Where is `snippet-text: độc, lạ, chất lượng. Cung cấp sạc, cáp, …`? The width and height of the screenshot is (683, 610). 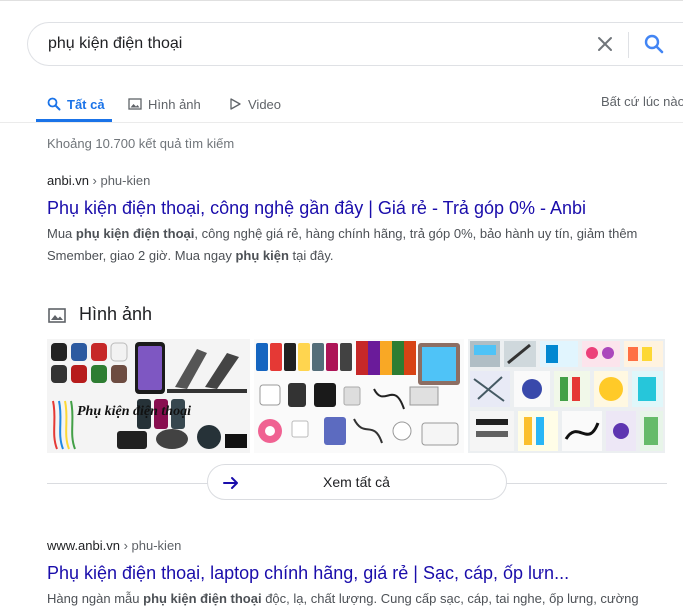 snippet-text: độc, lạ, chất lượng. Cung cấp sạc, cáp, … is located at coordinates (450, 598).